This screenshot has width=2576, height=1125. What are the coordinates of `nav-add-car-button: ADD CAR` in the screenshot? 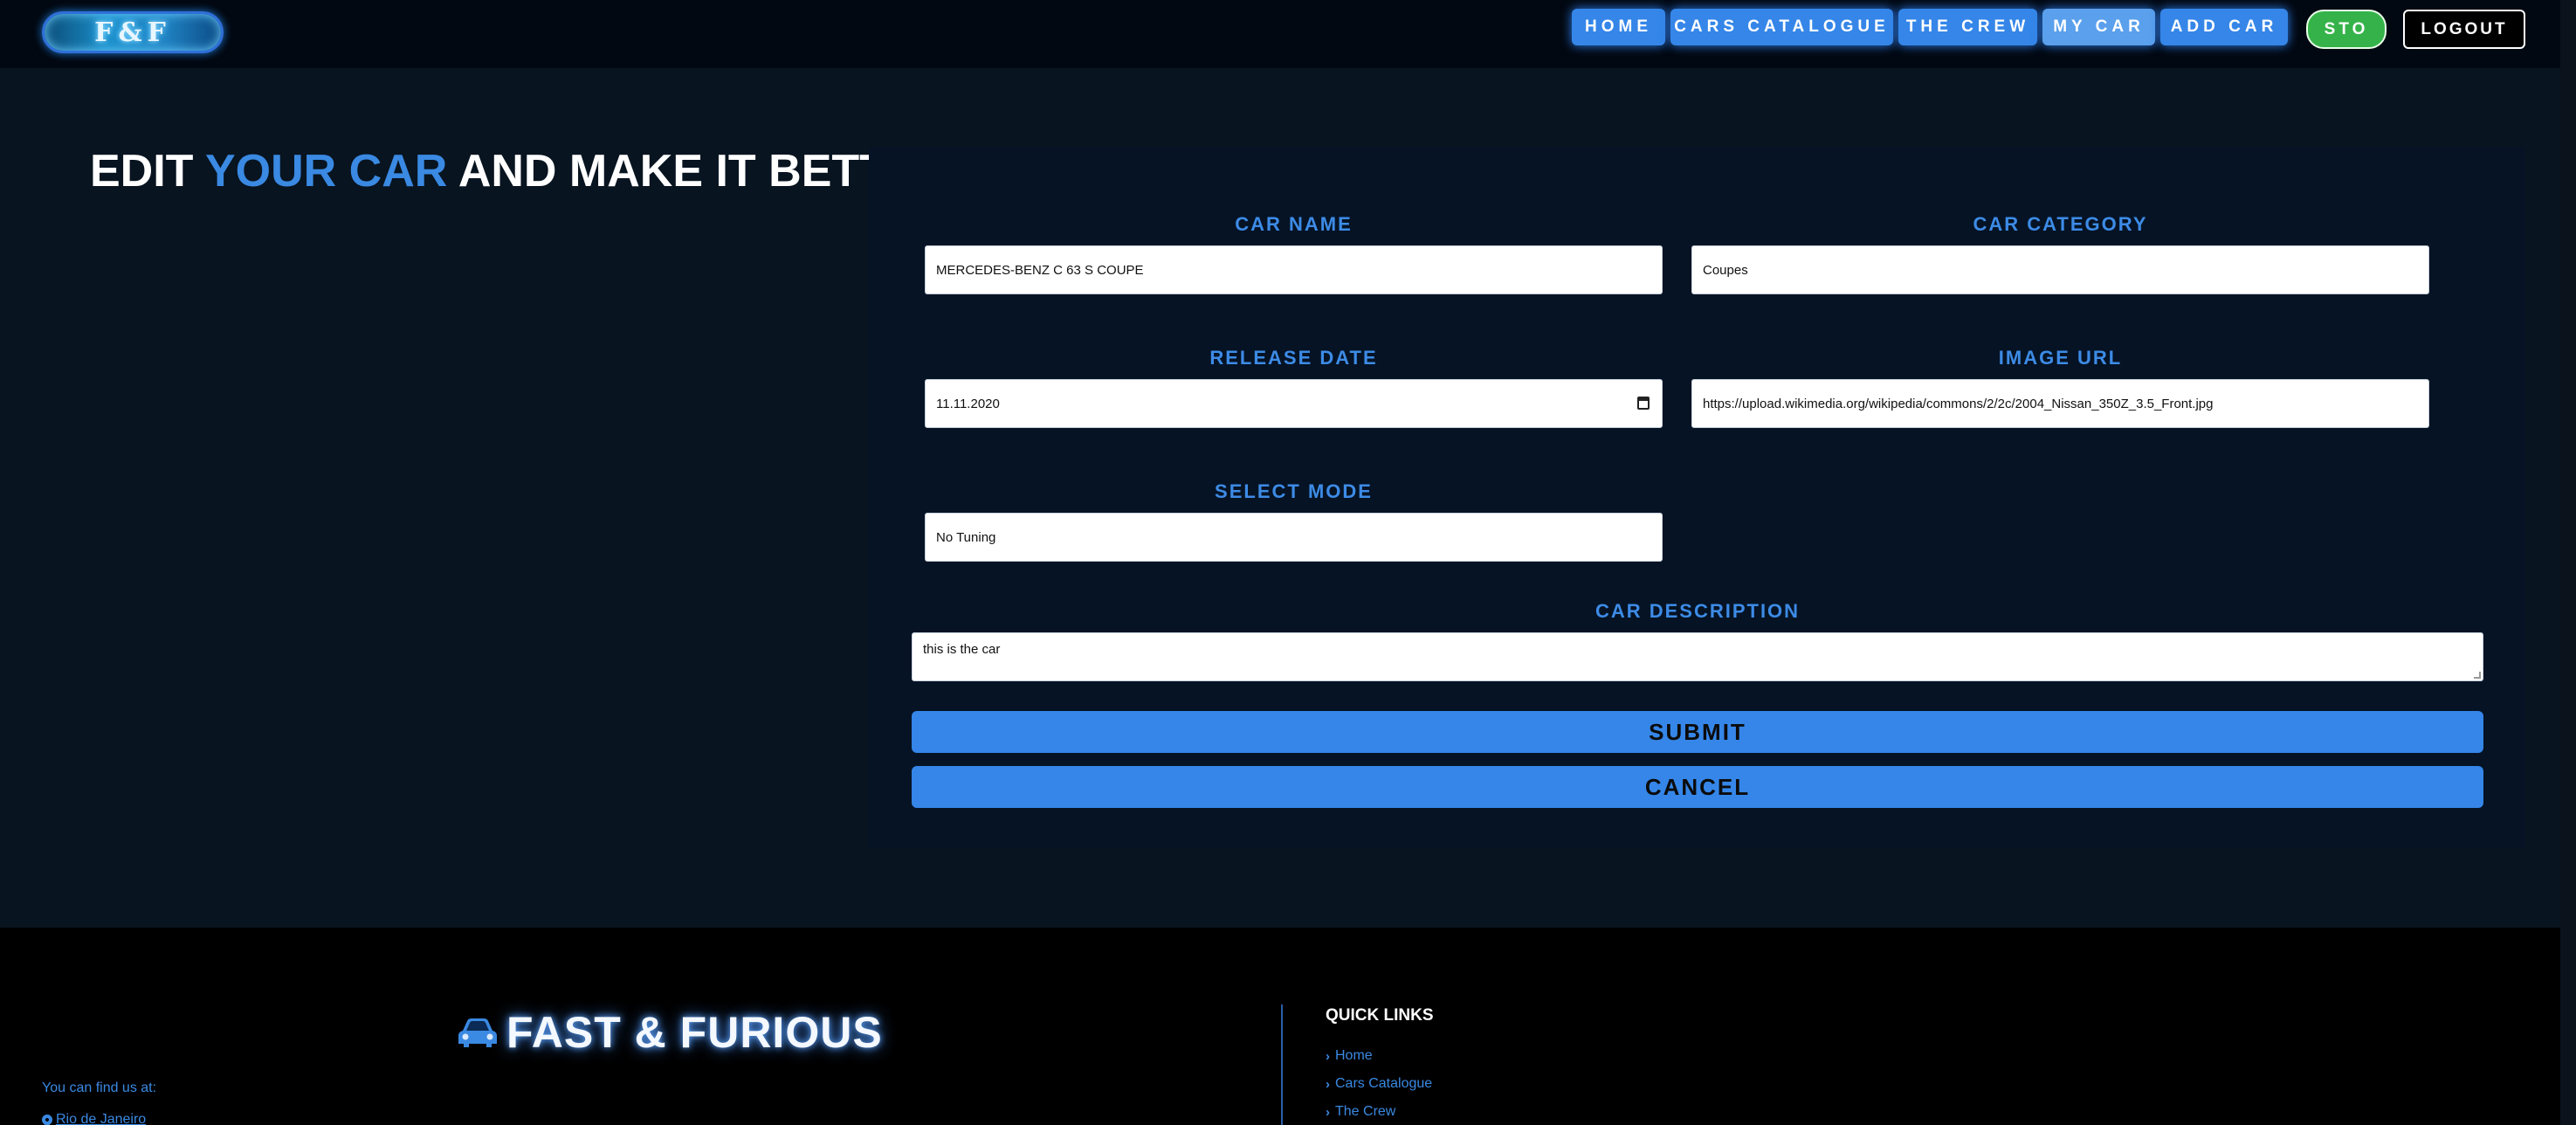 It's located at (2224, 27).